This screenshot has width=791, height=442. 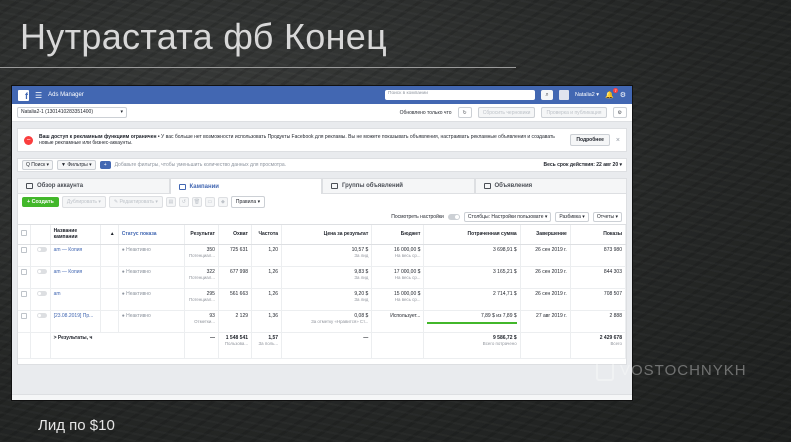 I want to click on avatar, so click(x=564, y=95).